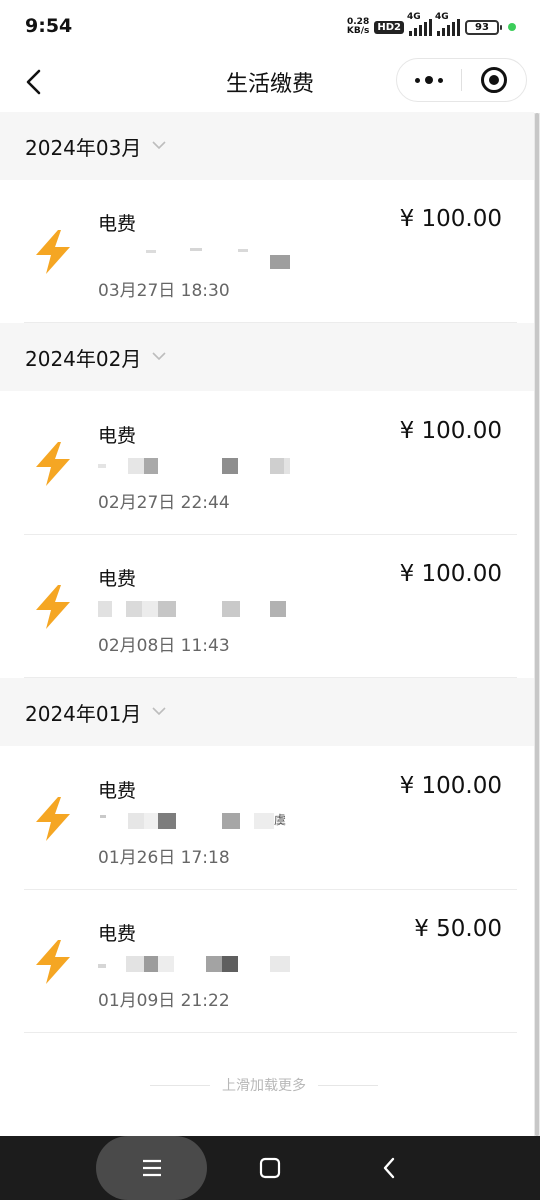  Describe the element at coordinates (389, 27) in the screenshot. I see `hd-badge: HD2` at that location.